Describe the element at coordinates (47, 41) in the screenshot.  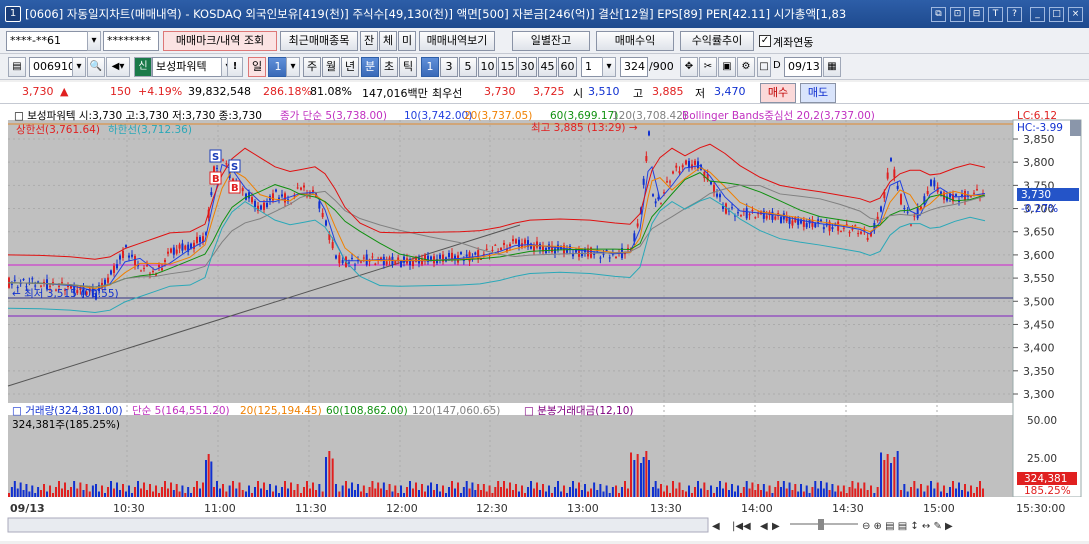
I see `account-input: ****-**61` at that location.